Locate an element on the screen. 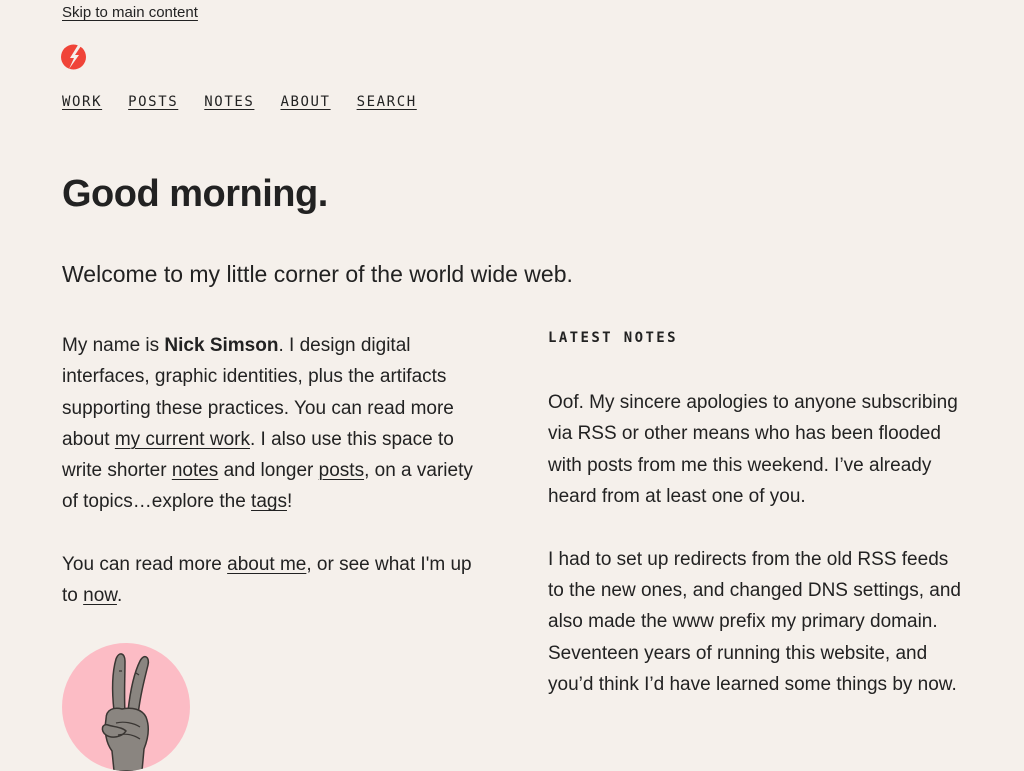 The image size is (1024, 771). tags-link: tags is located at coordinates (269, 501).